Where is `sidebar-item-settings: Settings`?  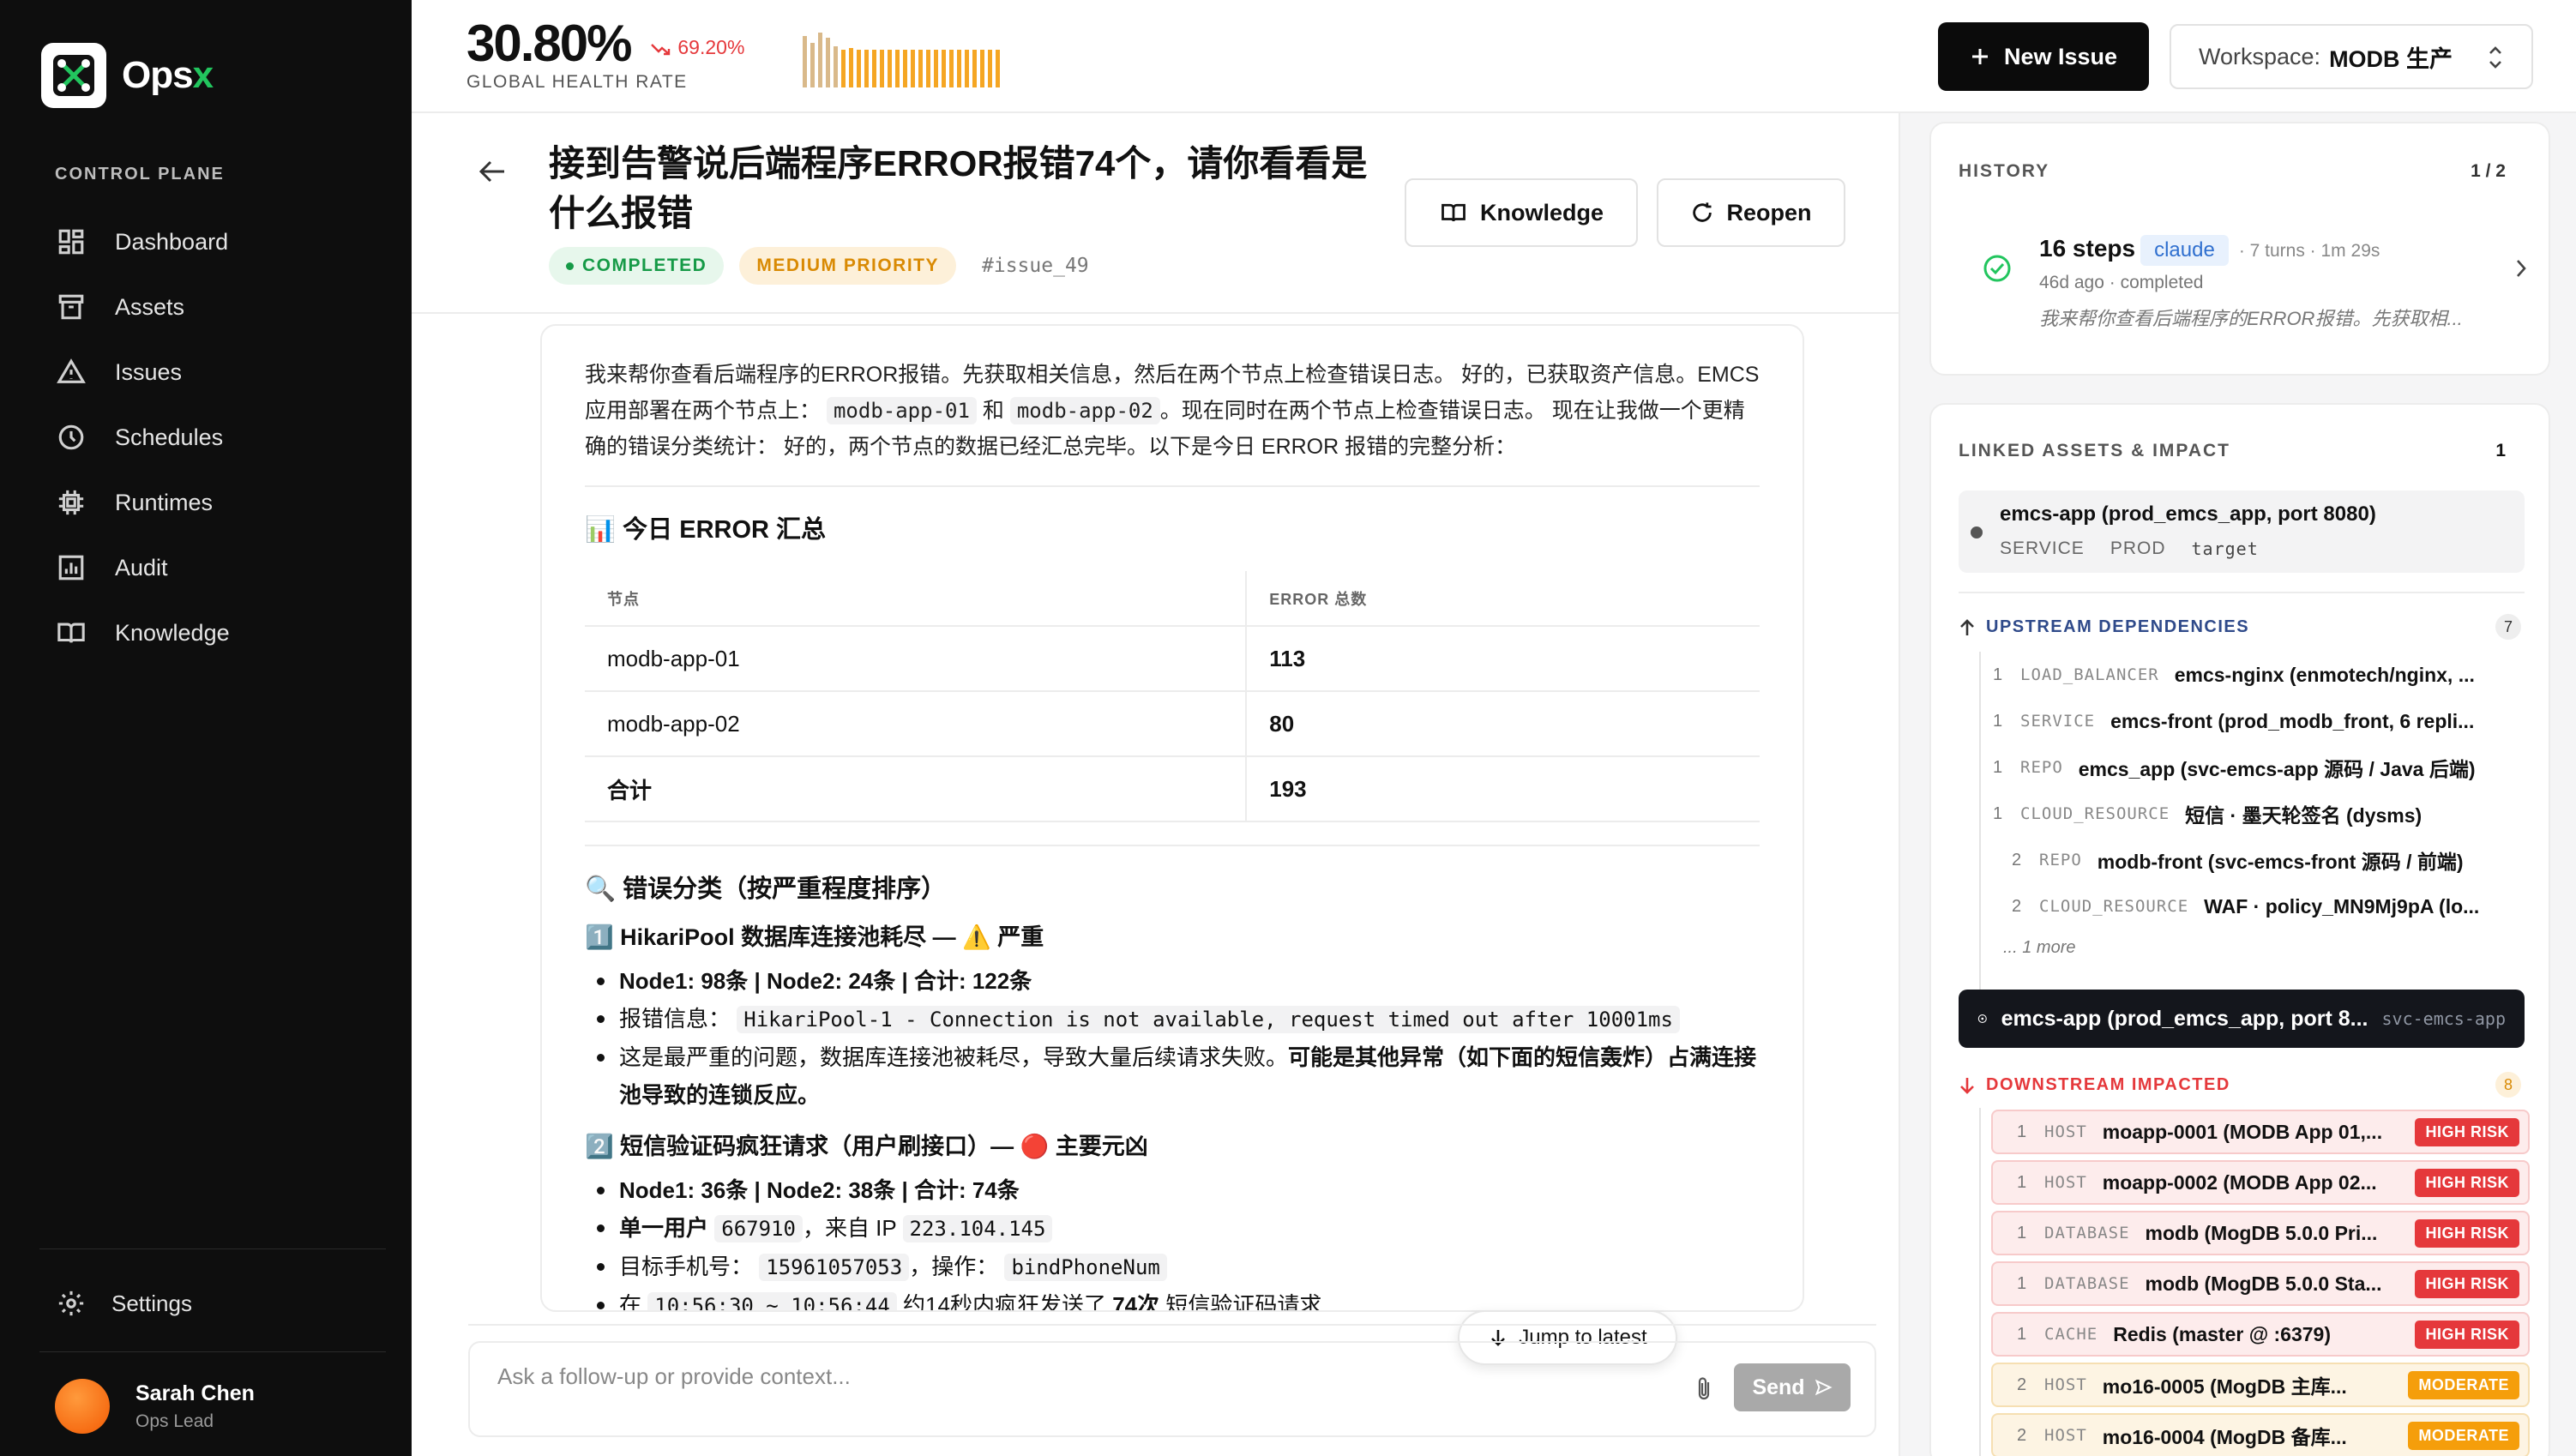 sidebar-item-settings: Settings is located at coordinates (210, 1303).